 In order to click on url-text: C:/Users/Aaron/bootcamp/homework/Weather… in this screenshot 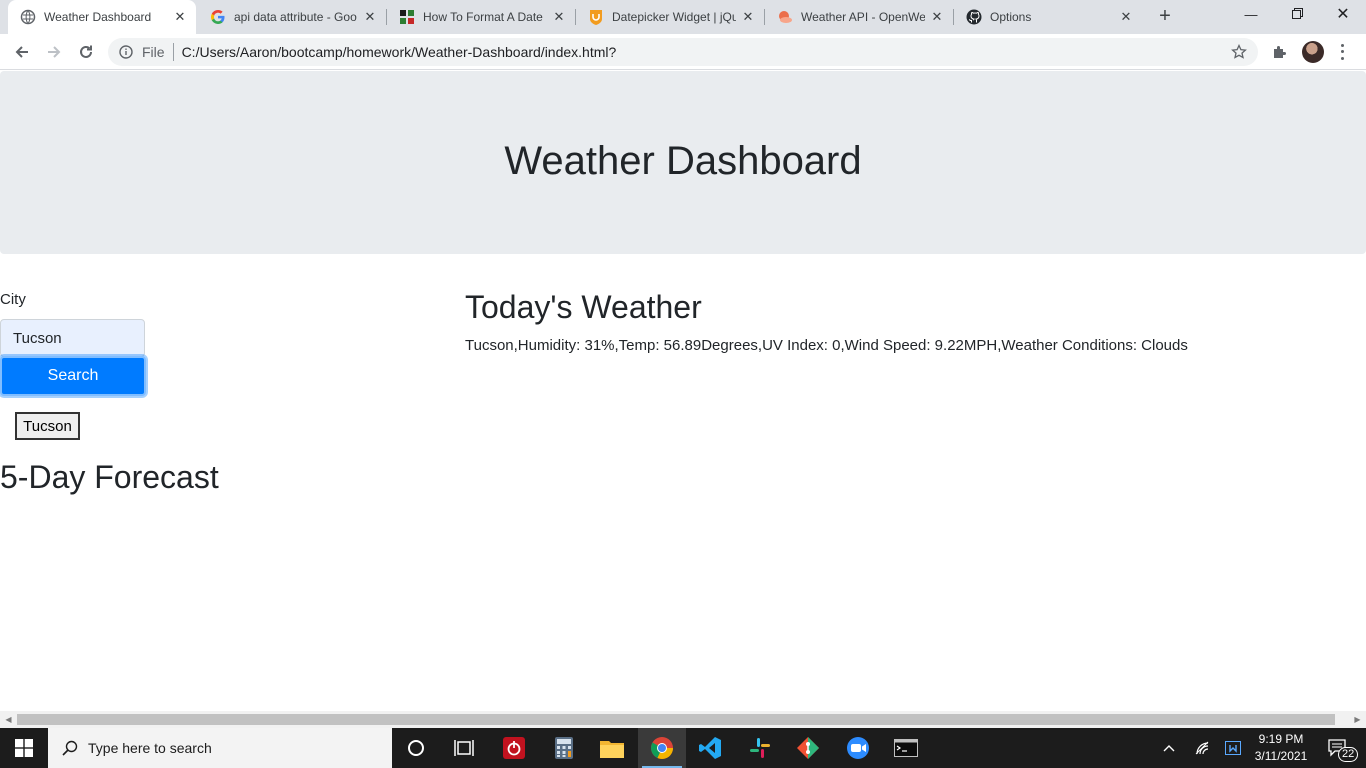, I will do `click(706, 52)`.